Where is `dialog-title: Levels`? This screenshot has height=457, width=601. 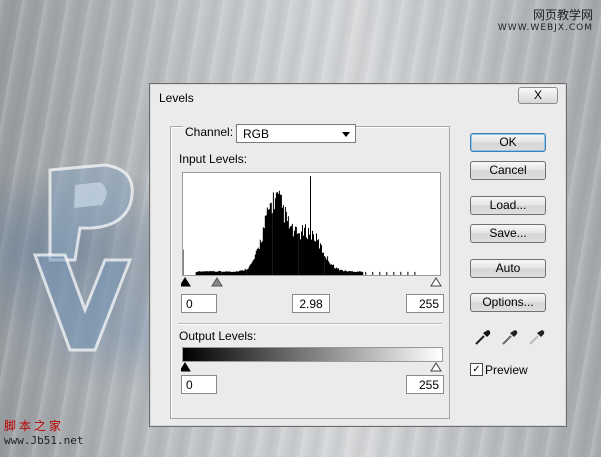
dialog-title: Levels is located at coordinates (176, 98).